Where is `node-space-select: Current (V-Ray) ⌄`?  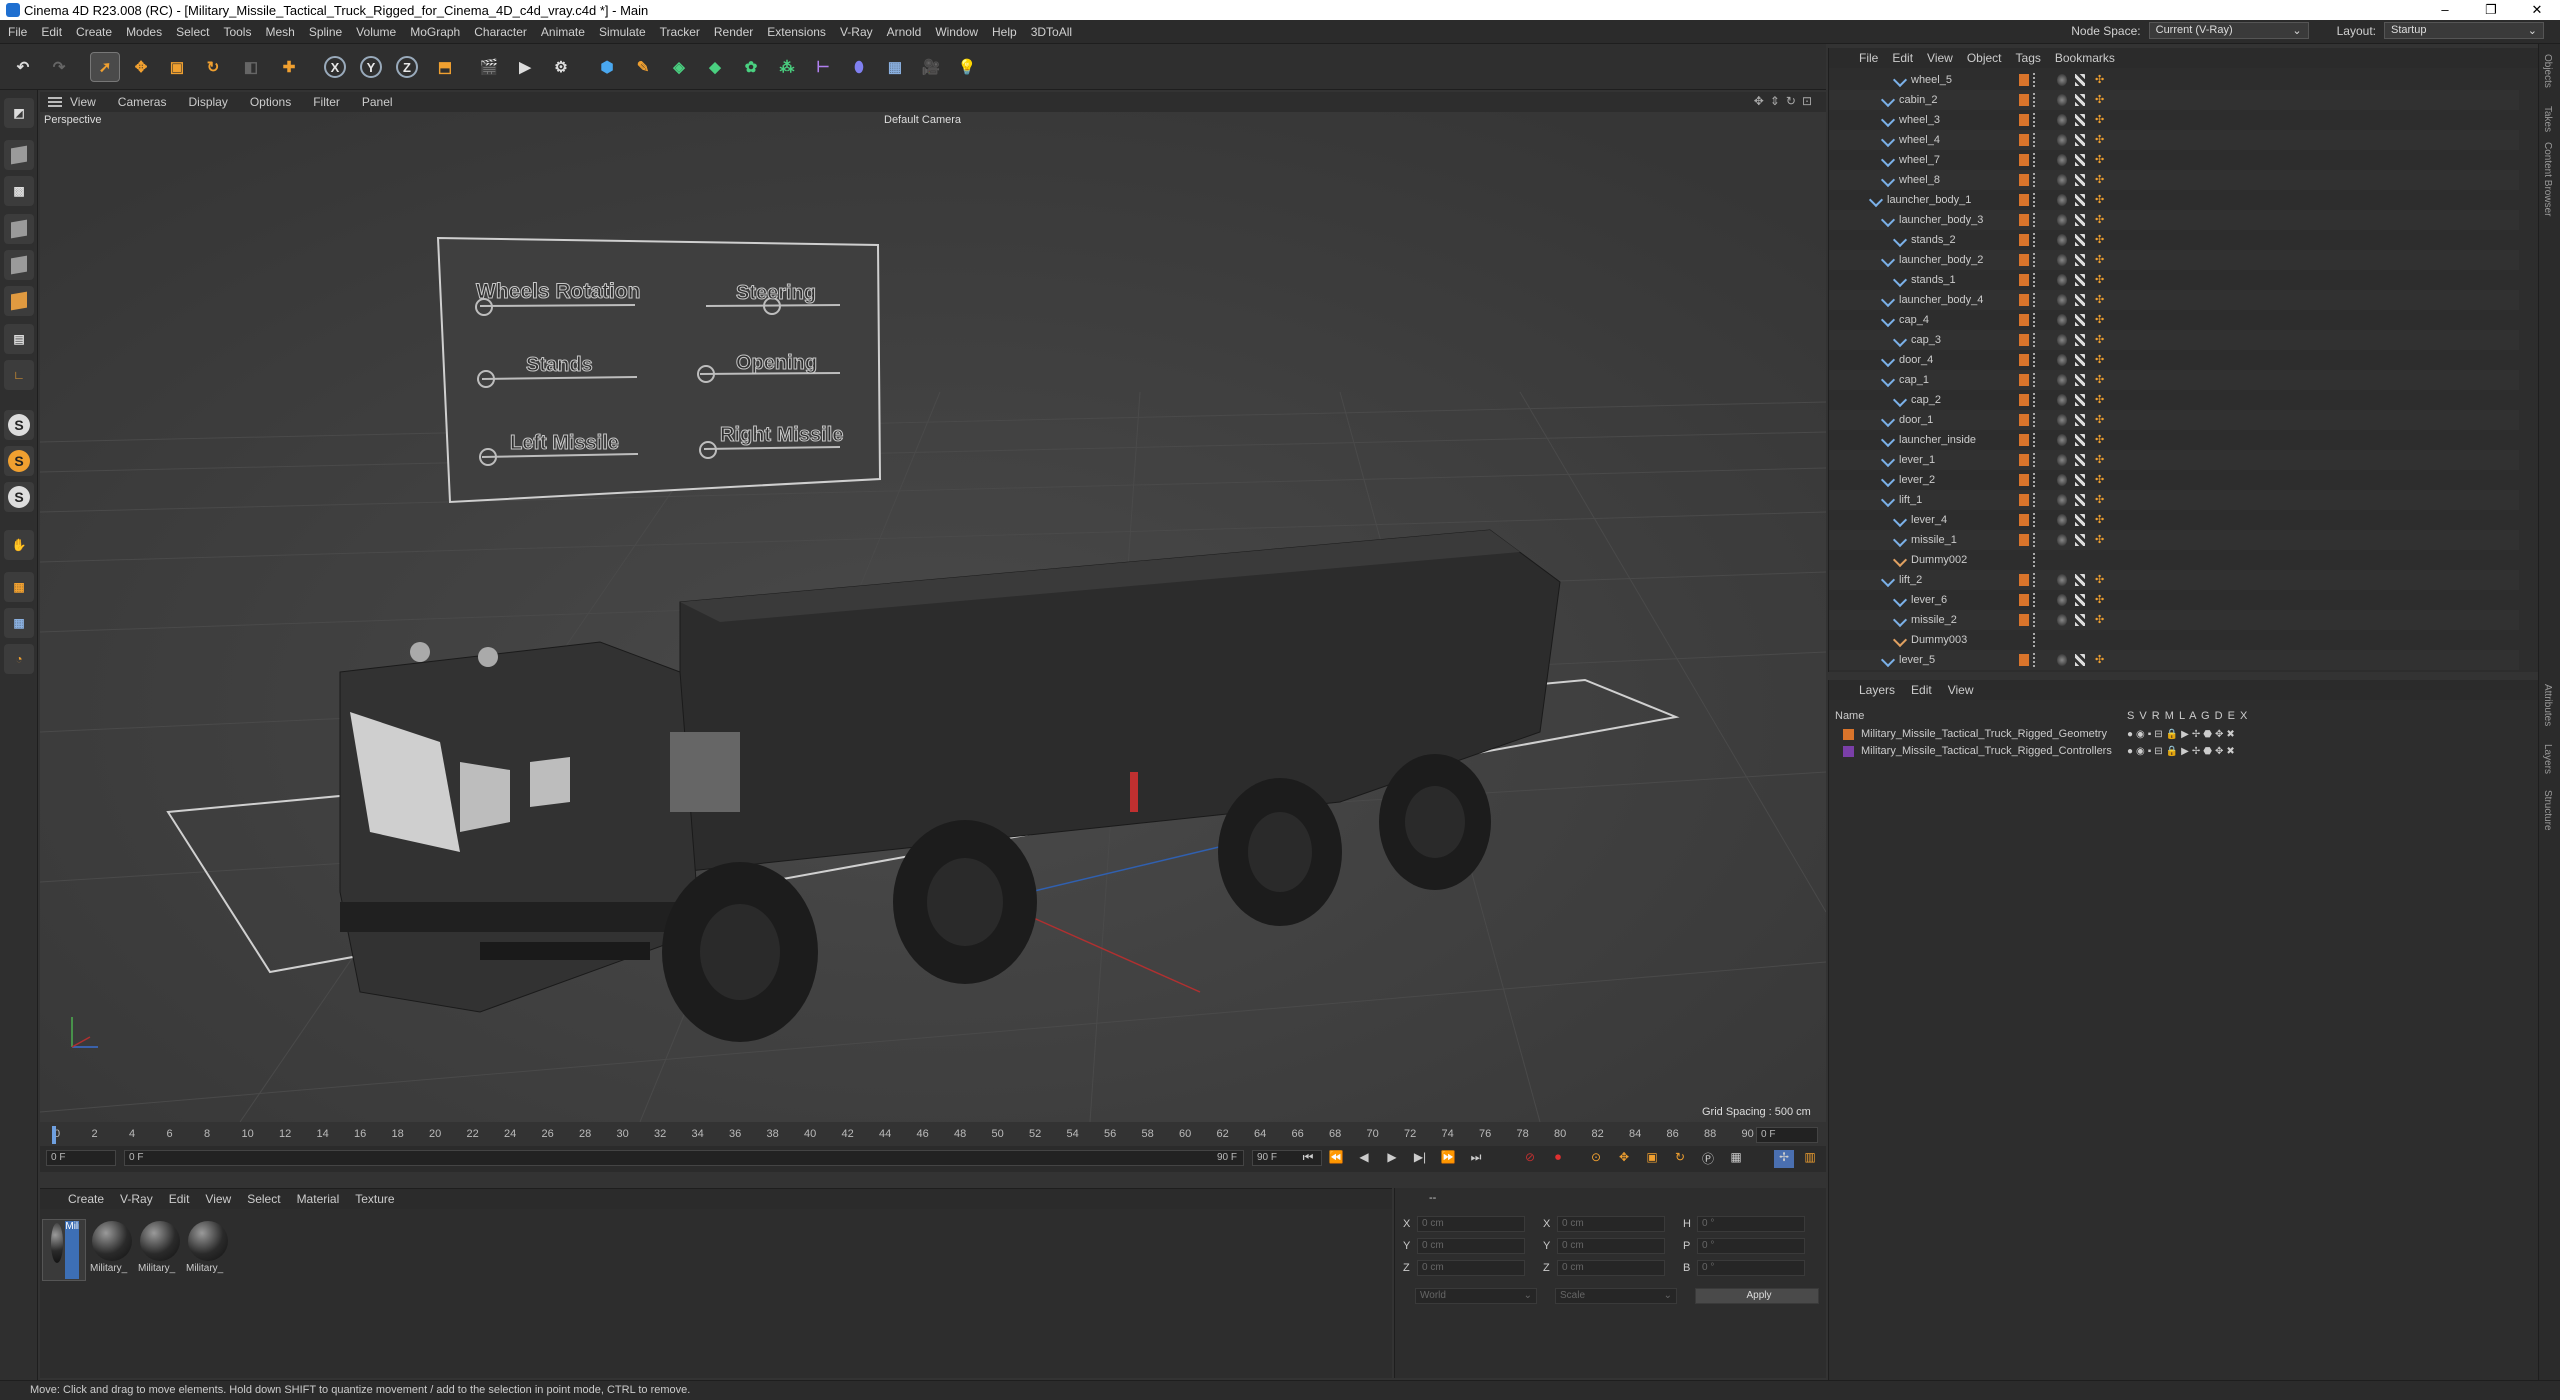
node-space-select: Current (V-Ray) ⌄ is located at coordinates (2228, 30).